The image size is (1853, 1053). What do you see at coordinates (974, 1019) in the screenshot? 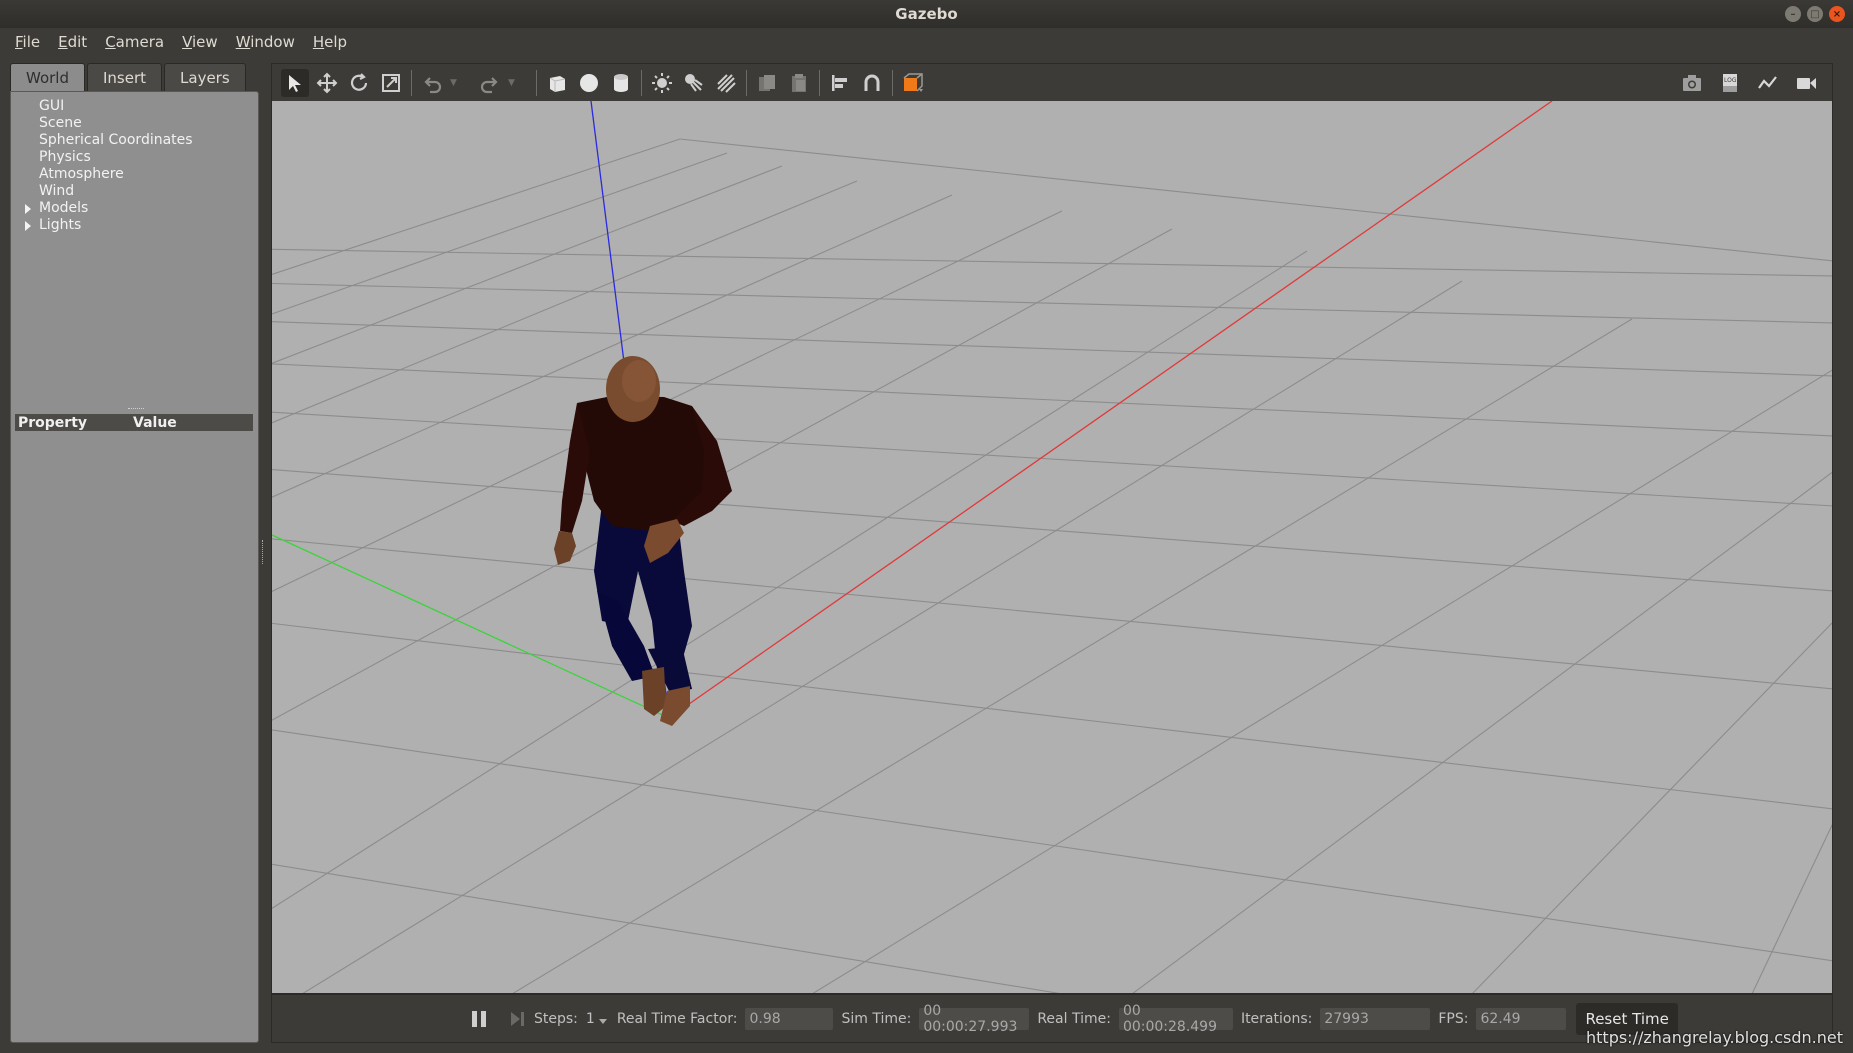
I see `sim-time-value: 00 00:00:27.993` at bounding box center [974, 1019].